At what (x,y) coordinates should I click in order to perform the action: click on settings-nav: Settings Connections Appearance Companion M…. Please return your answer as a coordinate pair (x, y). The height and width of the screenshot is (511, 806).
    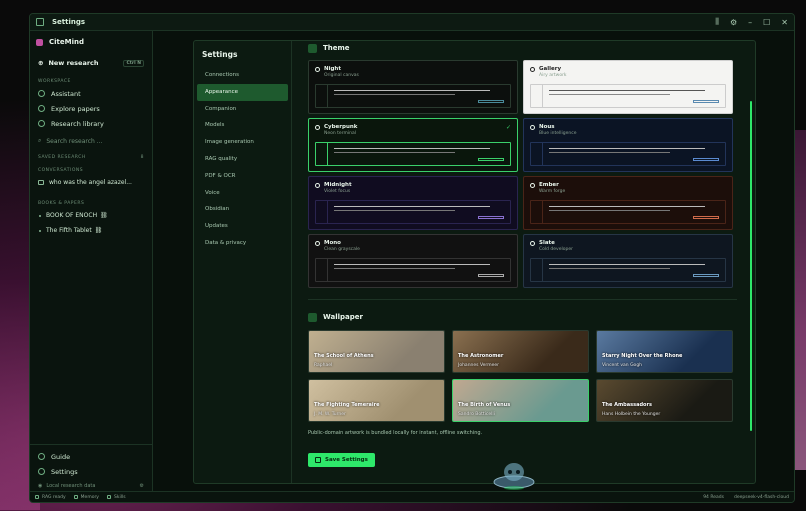
    Looking at the image, I should click on (243, 262).